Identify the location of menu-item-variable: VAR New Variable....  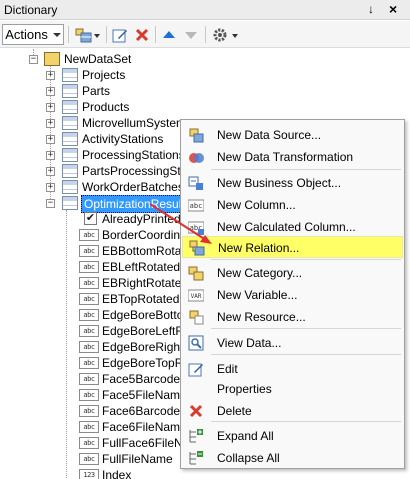
(292, 295).